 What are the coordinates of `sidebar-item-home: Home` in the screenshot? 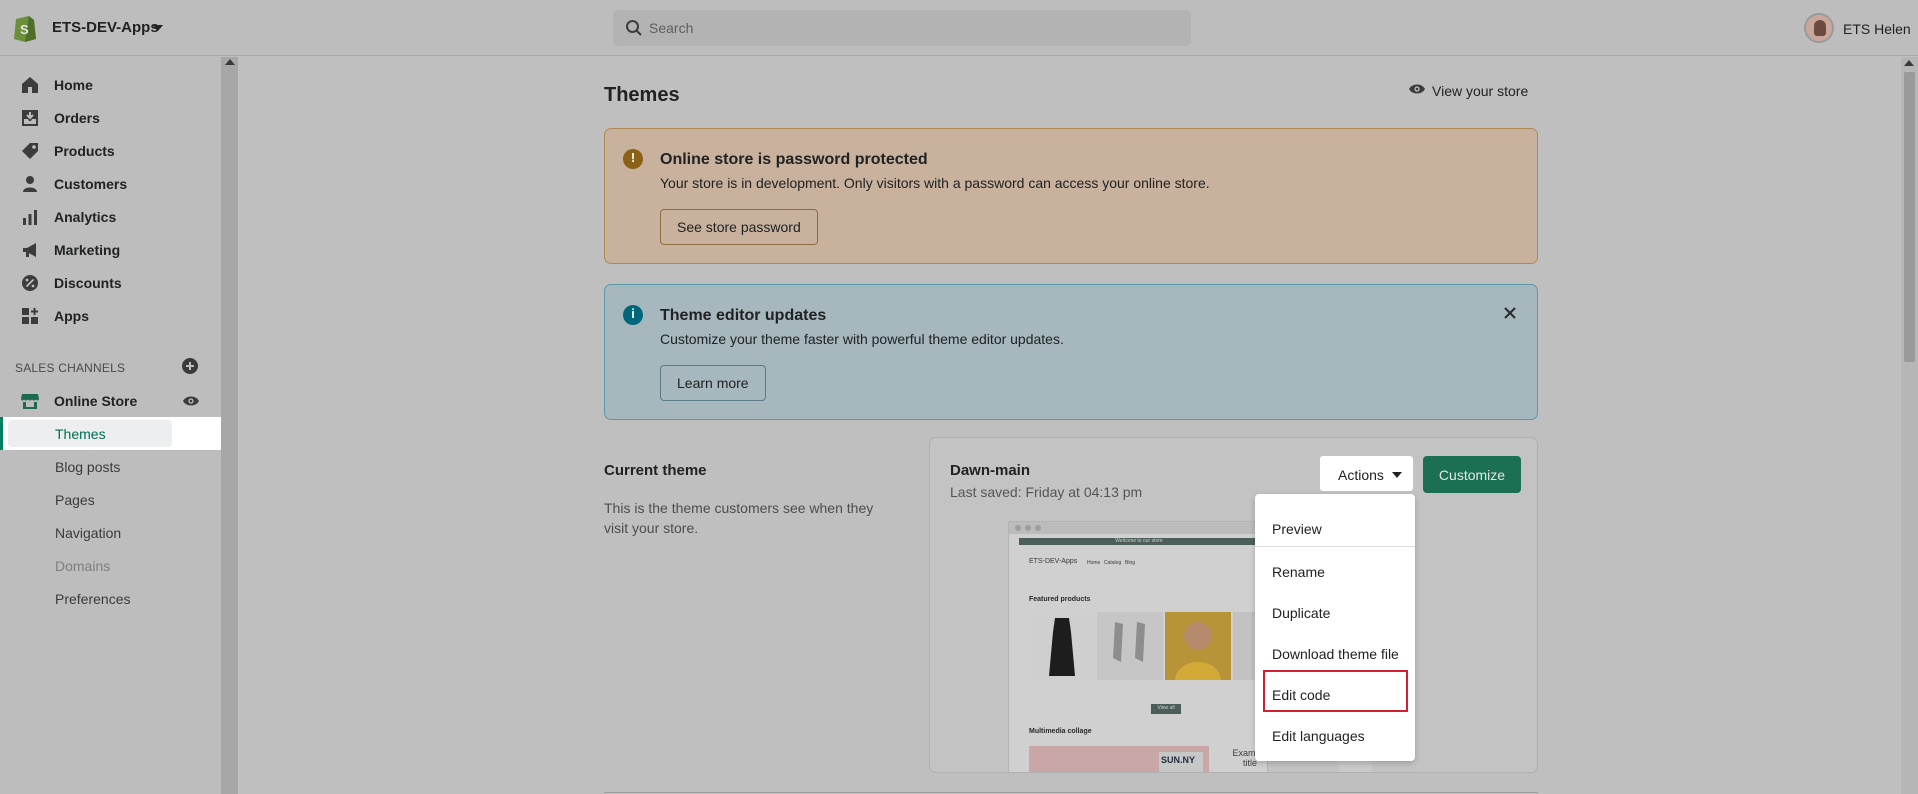 It's located at (110, 85).